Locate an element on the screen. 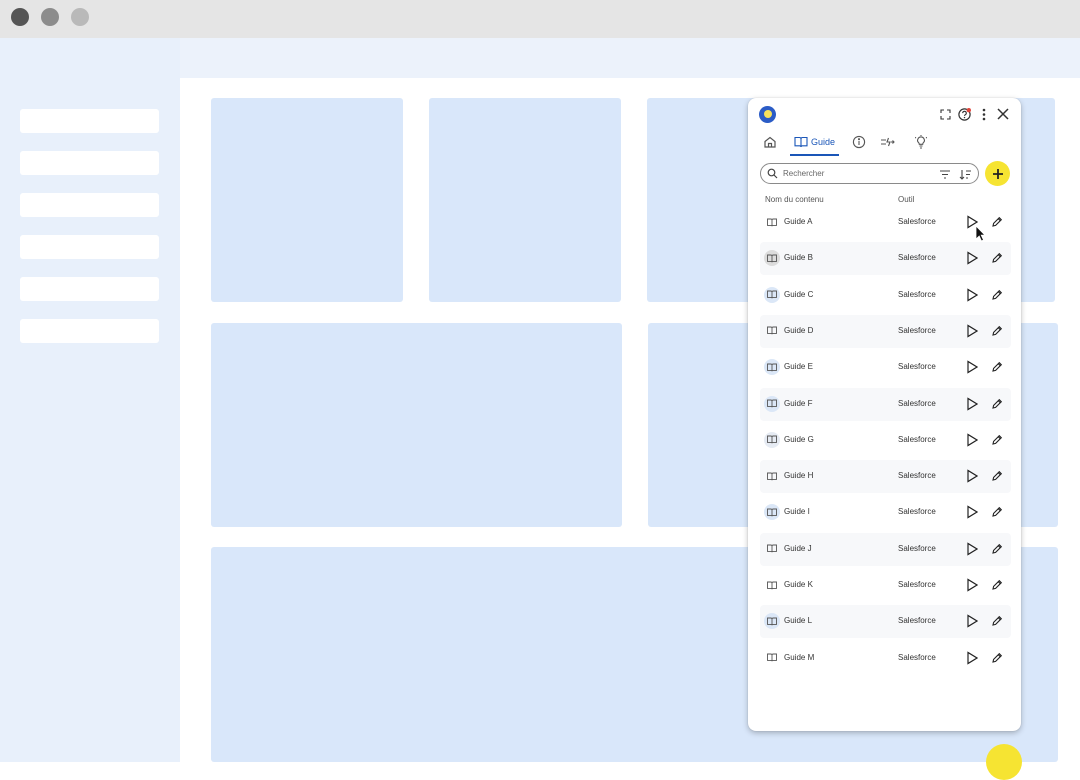  home-icon is located at coordinates (770, 142).